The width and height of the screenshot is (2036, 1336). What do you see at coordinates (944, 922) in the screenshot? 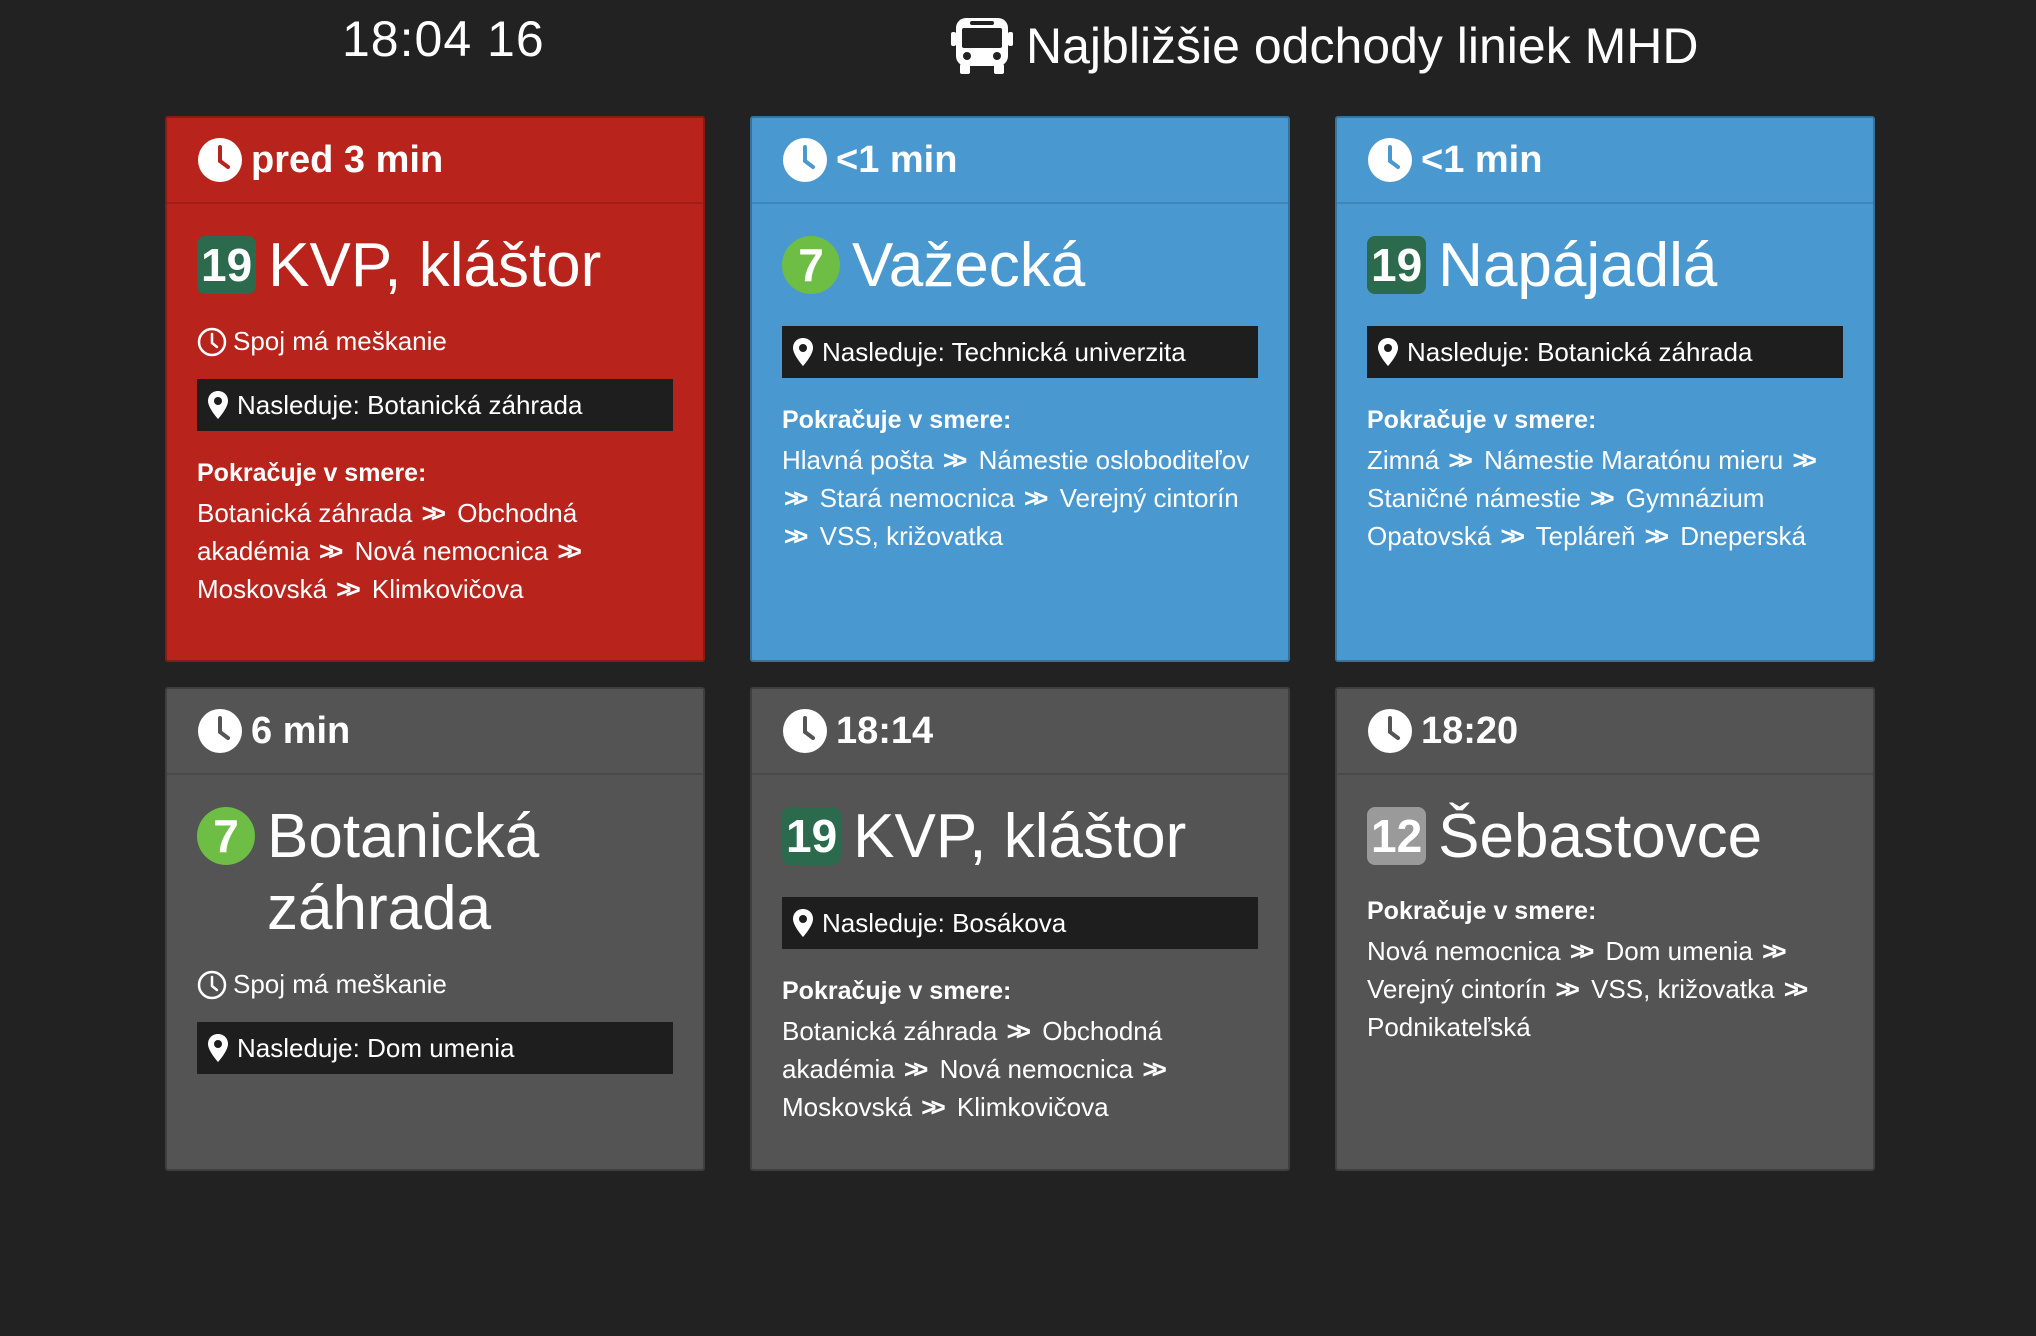
I see `next-stop: Nasleduje: Bosákova` at bounding box center [944, 922].